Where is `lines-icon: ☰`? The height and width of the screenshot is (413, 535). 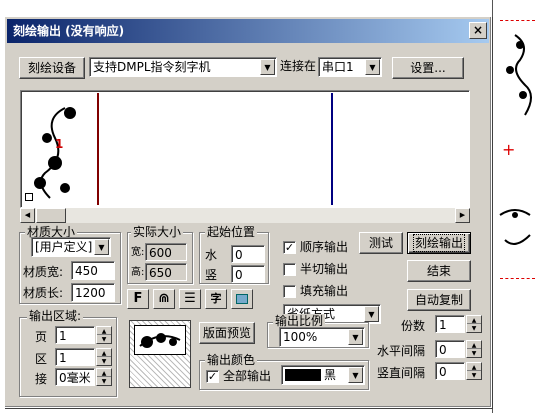 lines-icon: ☰ is located at coordinates (190, 299).